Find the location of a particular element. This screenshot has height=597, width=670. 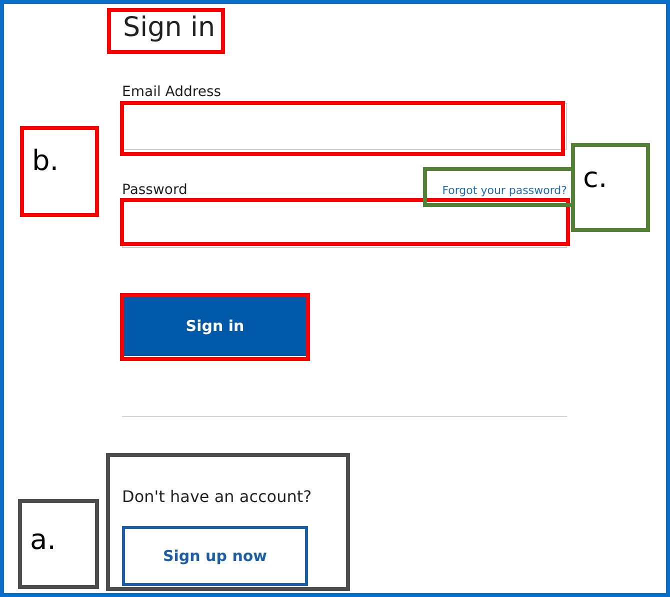

field-label: Password is located at coordinates (155, 190).